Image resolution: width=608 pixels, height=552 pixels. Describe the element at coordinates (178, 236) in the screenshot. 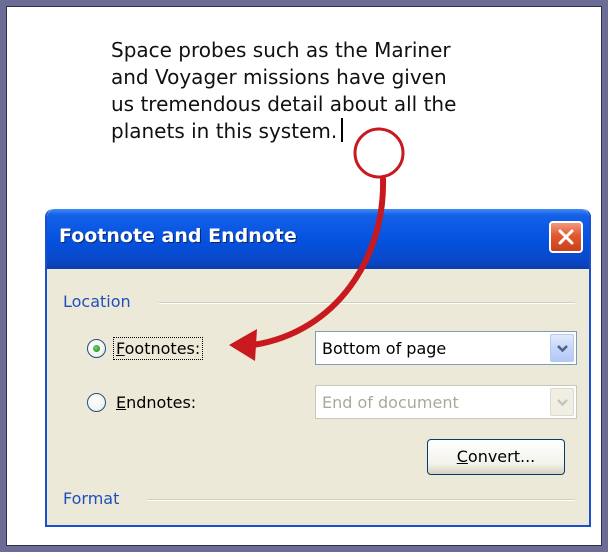

I see `dialog-title: Footnote and Endnote` at that location.